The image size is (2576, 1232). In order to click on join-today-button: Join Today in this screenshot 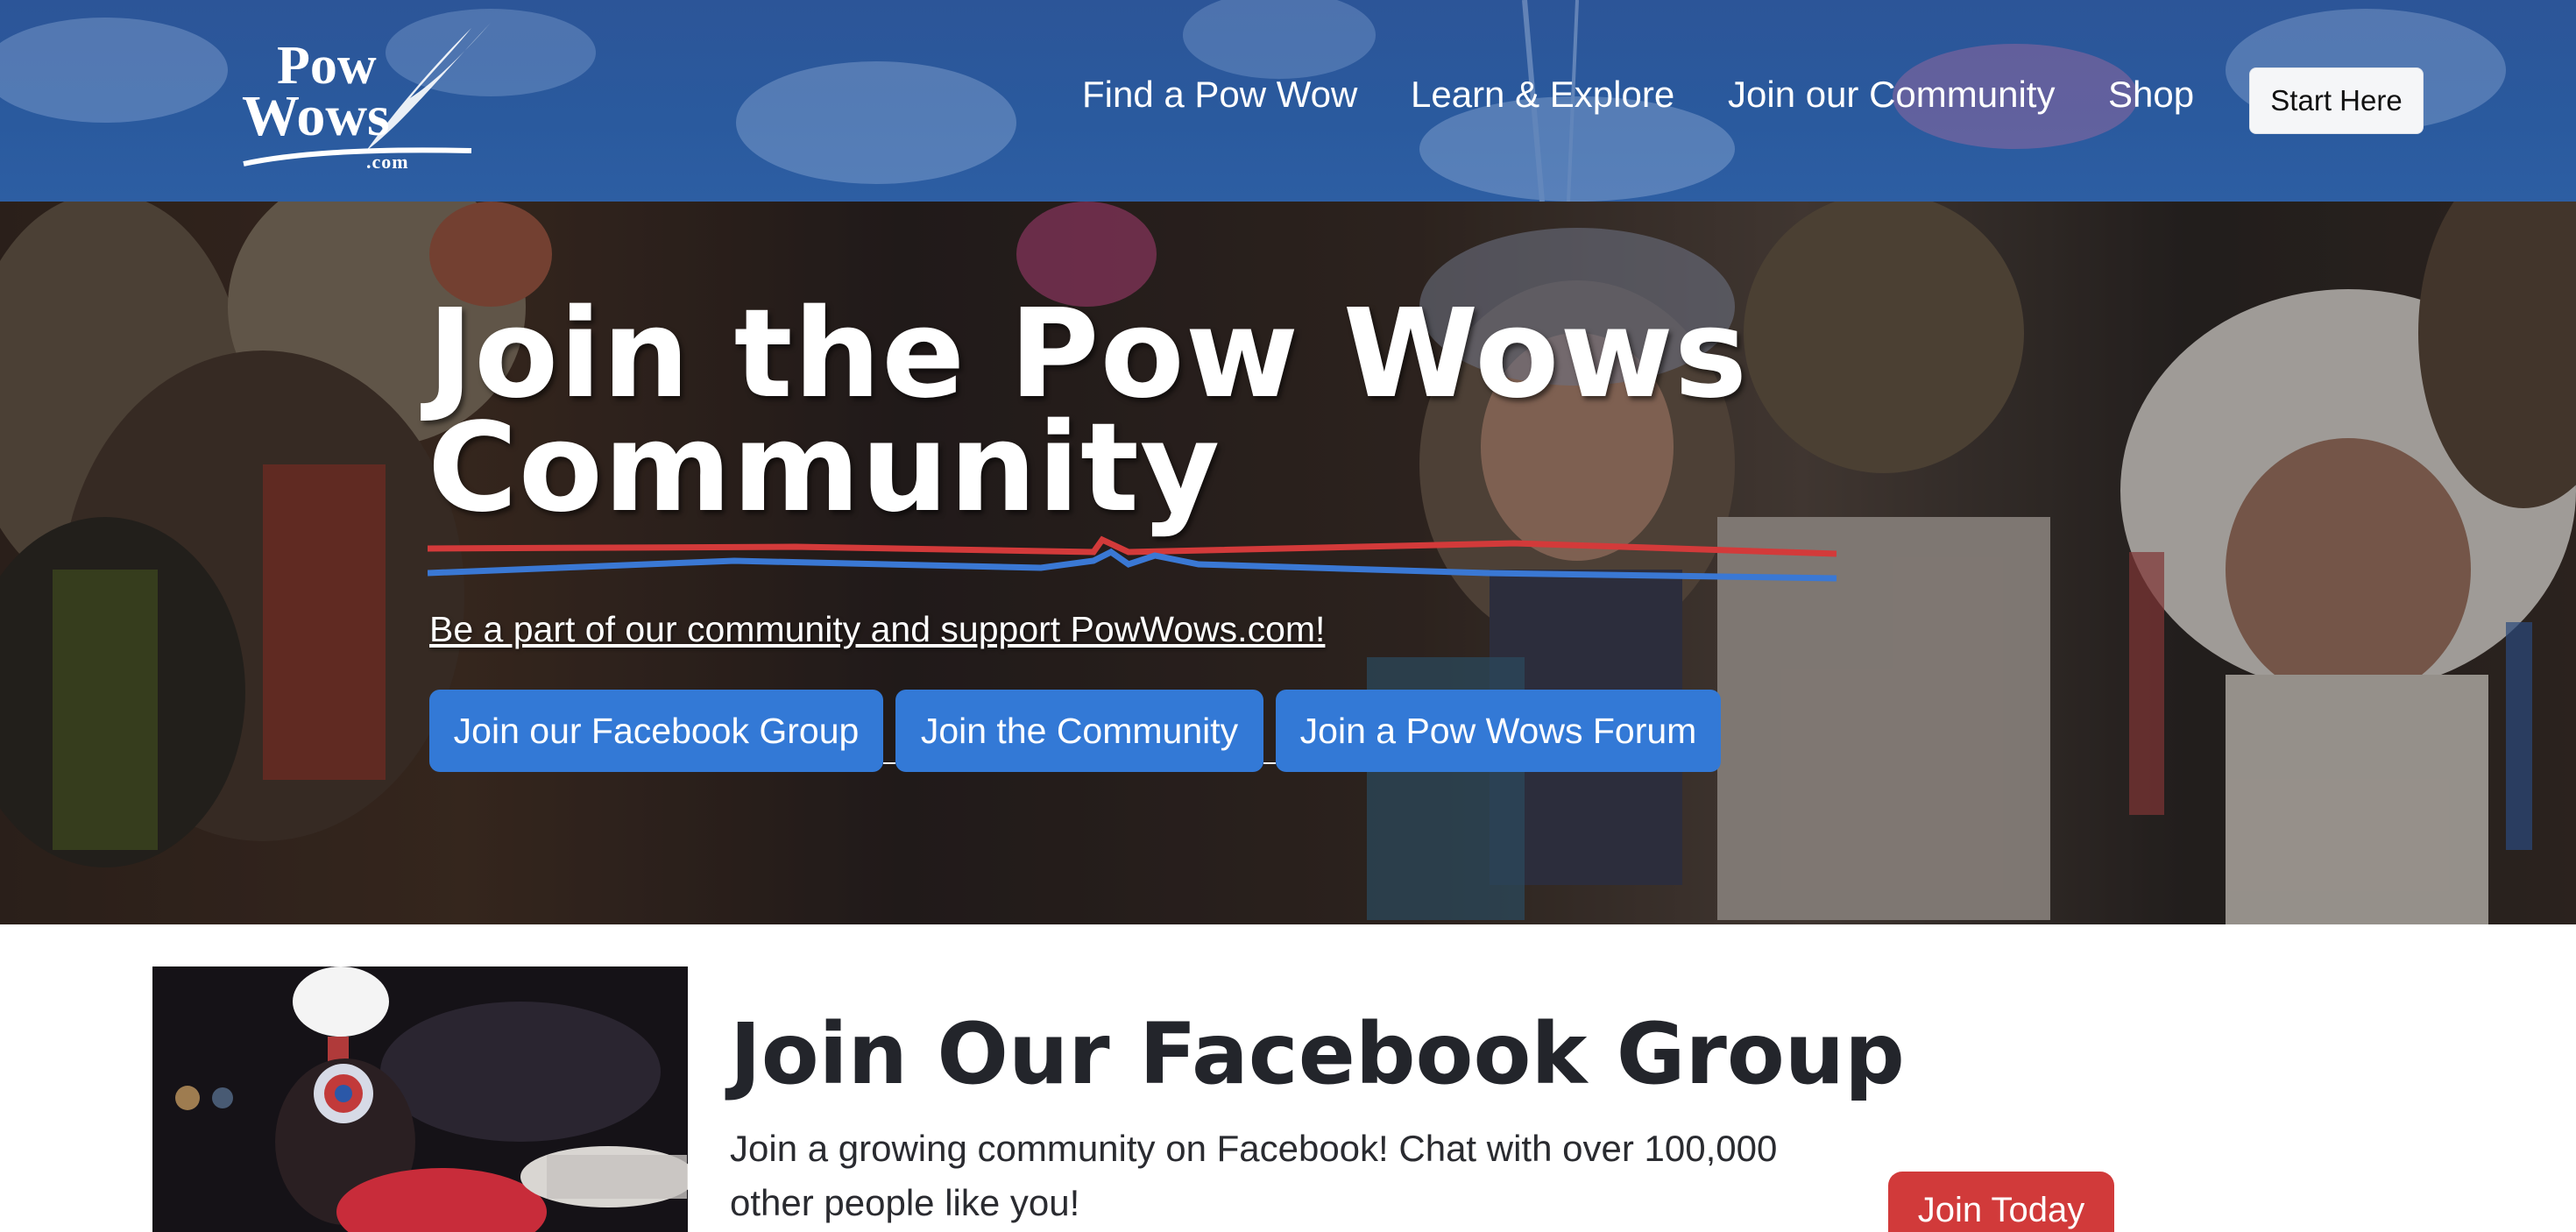, I will do `click(2001, 1202)`.